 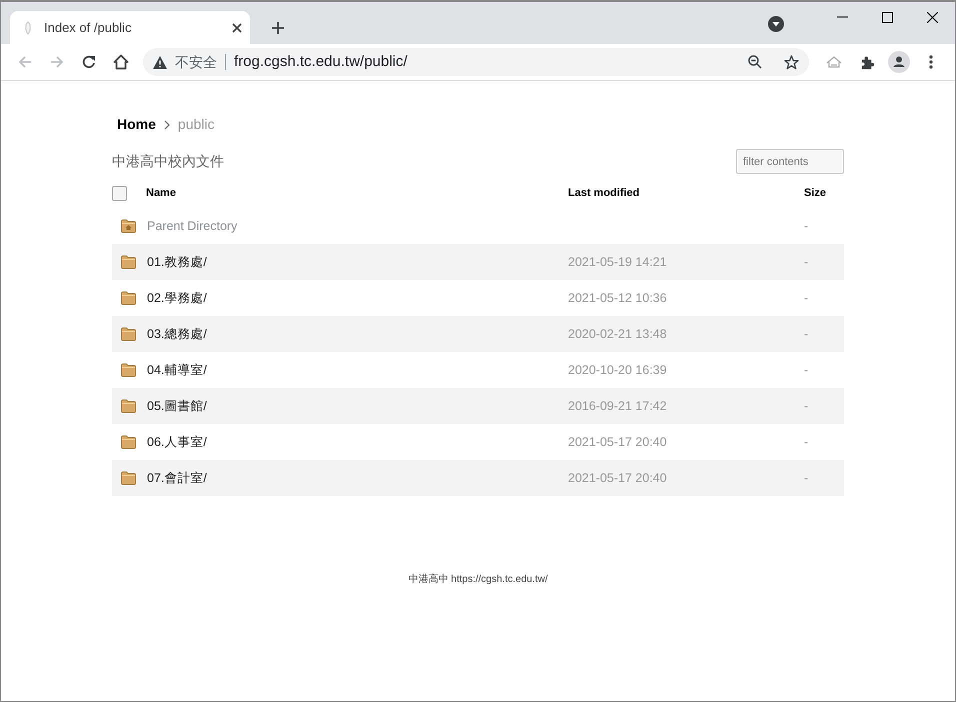 What do you see at coordinates (617, 261) in the screenshot?
I see `modified-date: 2021-05-19 14:21` at bounding box center [617, 261].